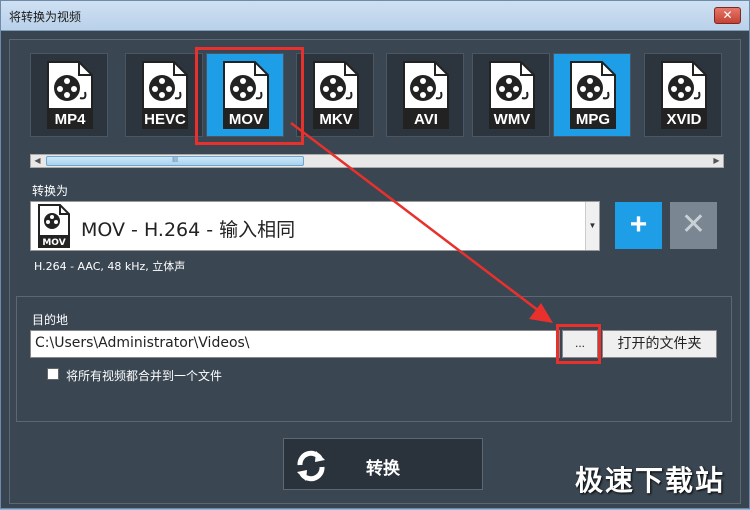 The width and height of the screenshot is (750, 510). Describe the element at coordinates (421, 222) in the screenshot. I see `annotation-arrow-icon` at that location.